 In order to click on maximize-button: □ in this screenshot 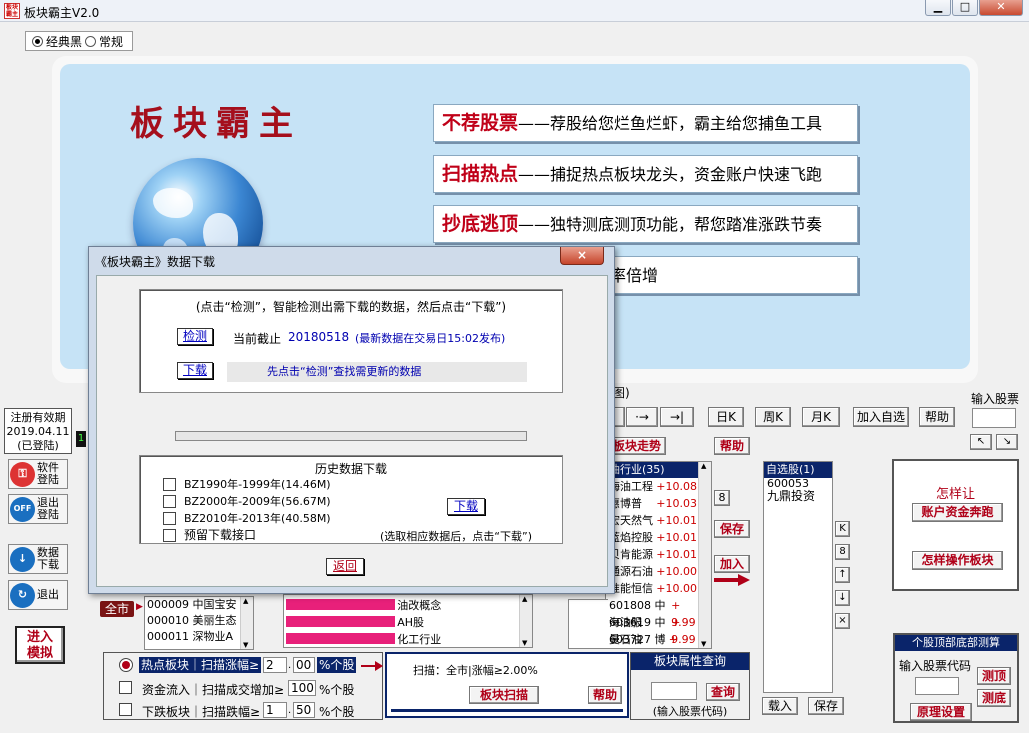, I will do `click(965, 8)`.